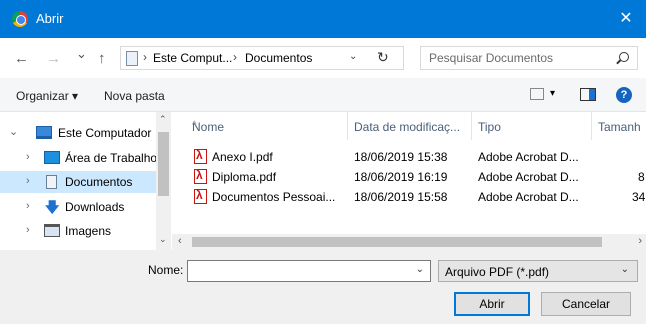 Image resolution: width=646 pixels, height=324 pixels. I want to click on file-size: 8, so click(641, 177).